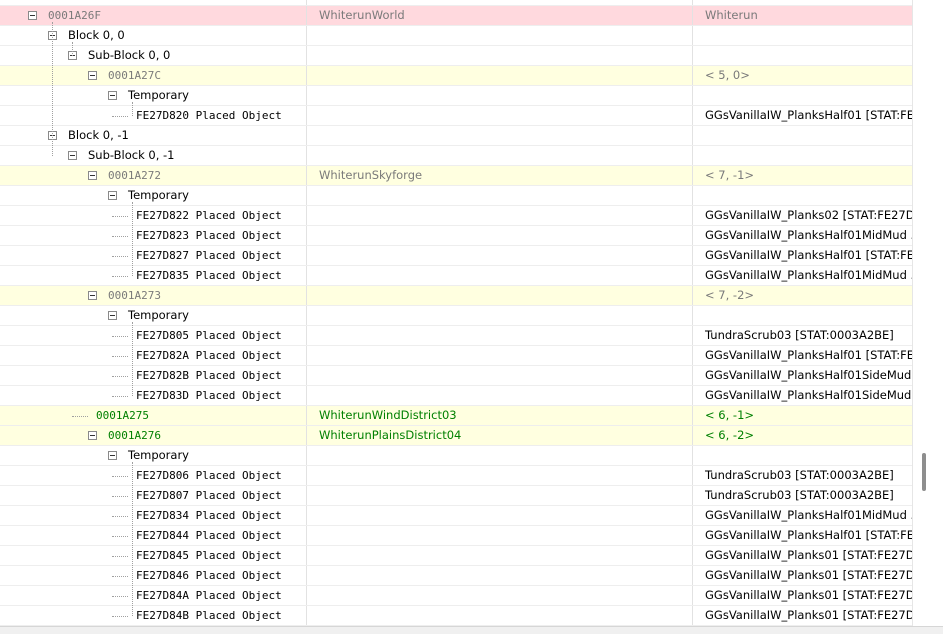  What do you see at coordinates (153, 135) in the screenshot?
I see `tree-node-cell: Block 0, -1` at bounding box center [153, 135].